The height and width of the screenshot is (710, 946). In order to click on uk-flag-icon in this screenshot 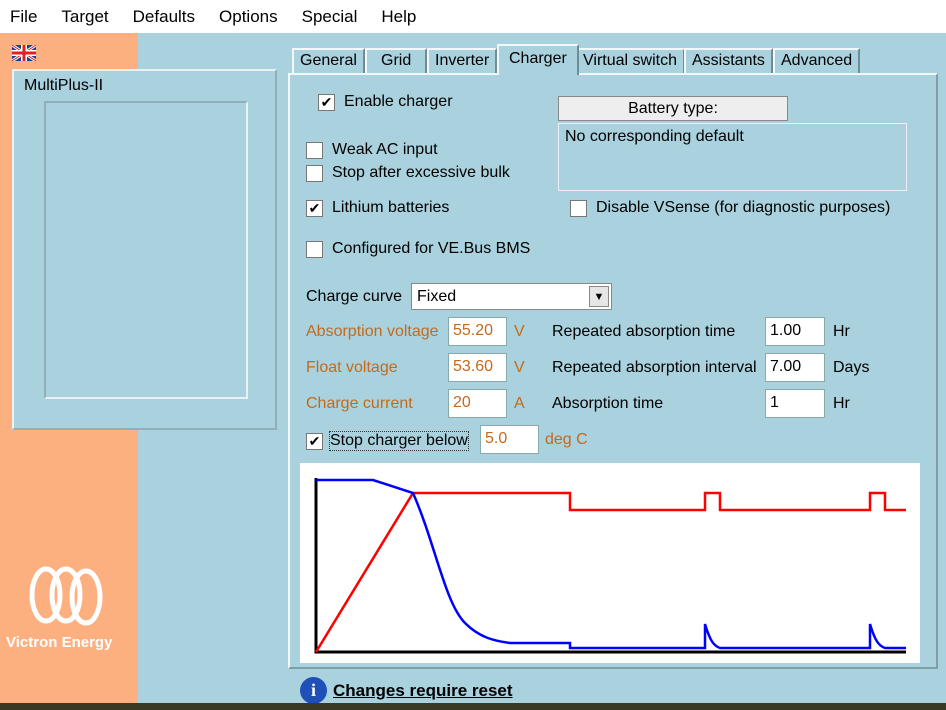, I will do `click(24, 53)`.